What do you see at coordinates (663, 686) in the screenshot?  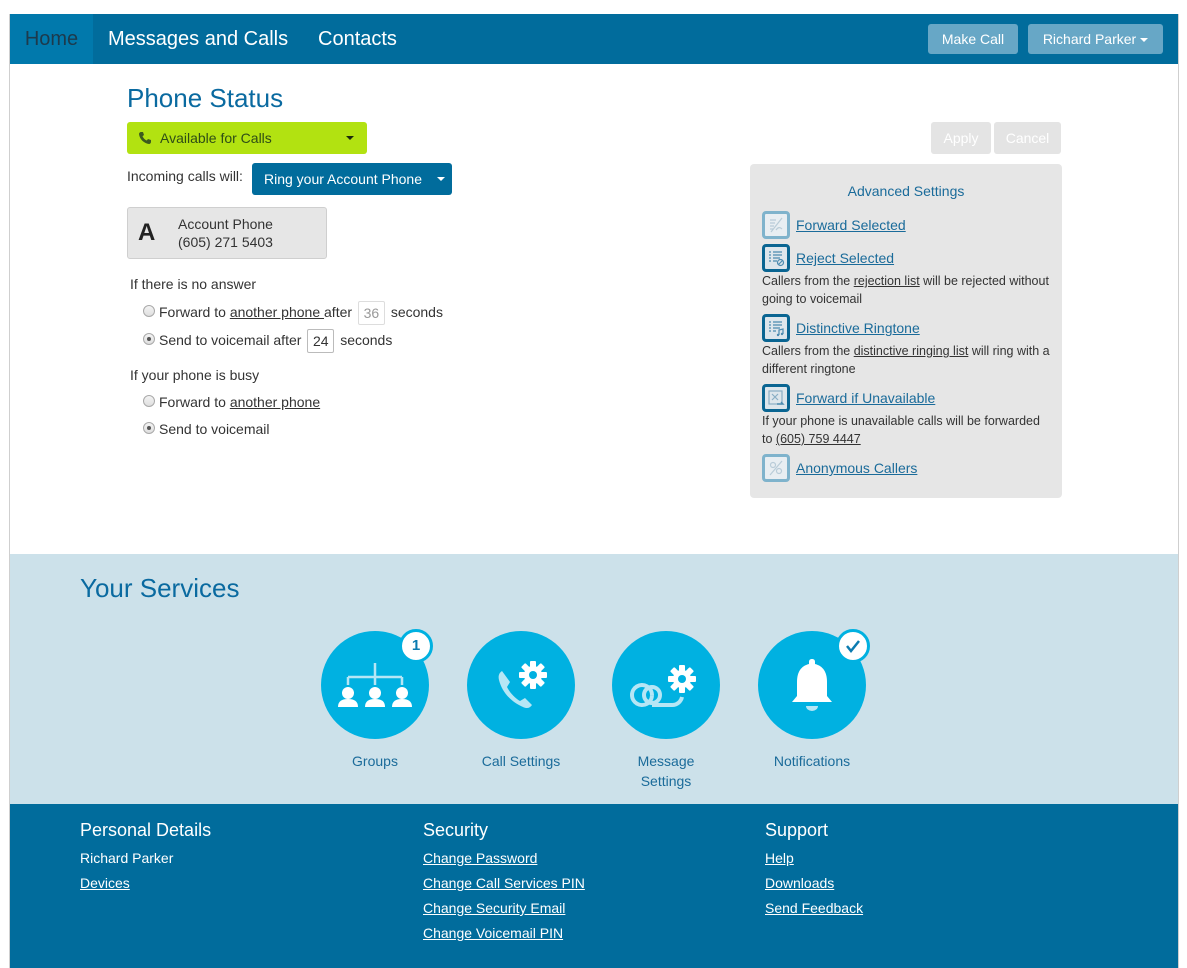 I see `message-settings-icon` at bounding box center [663, 686].